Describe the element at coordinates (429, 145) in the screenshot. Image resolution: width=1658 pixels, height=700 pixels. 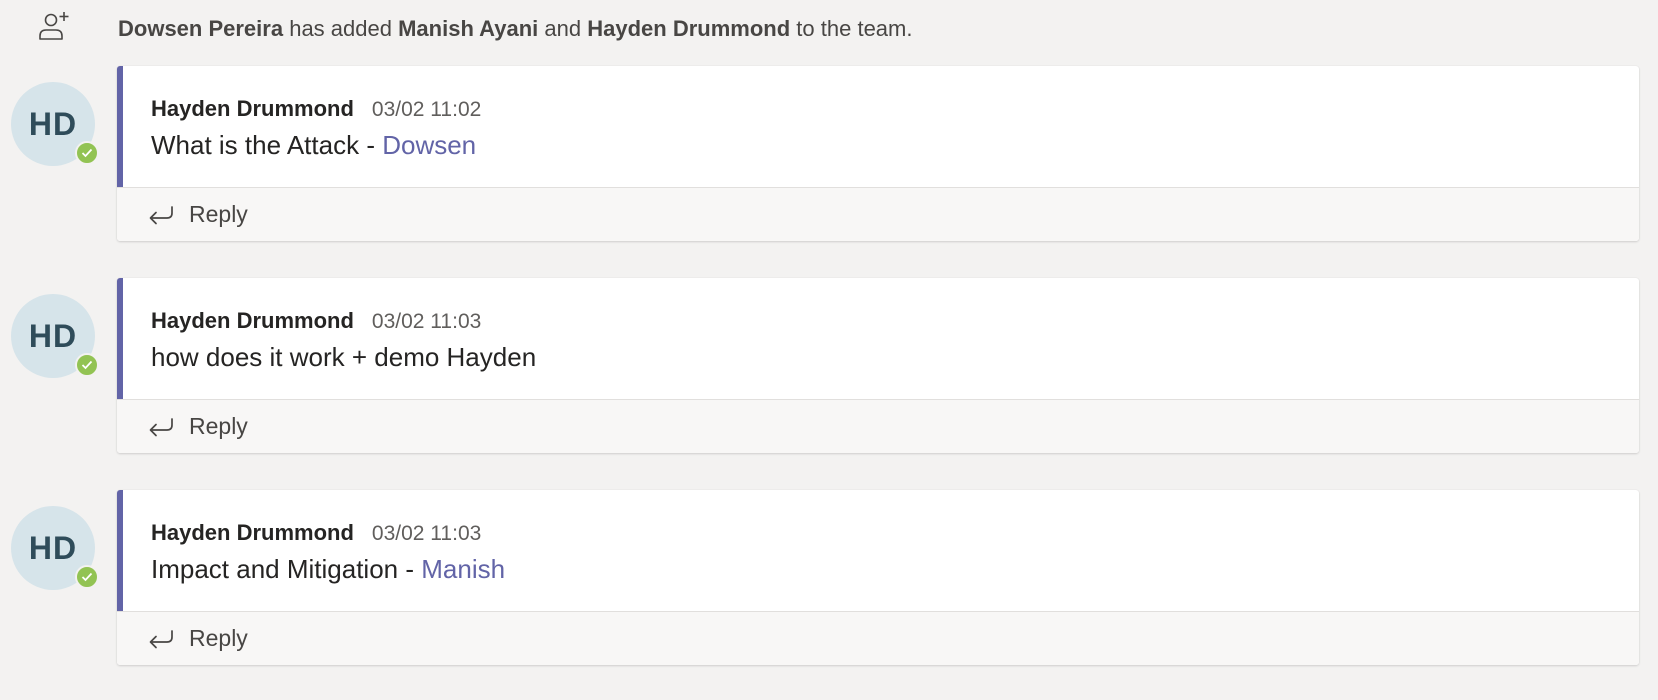
I see `mention-link: Dowsen` at that location.